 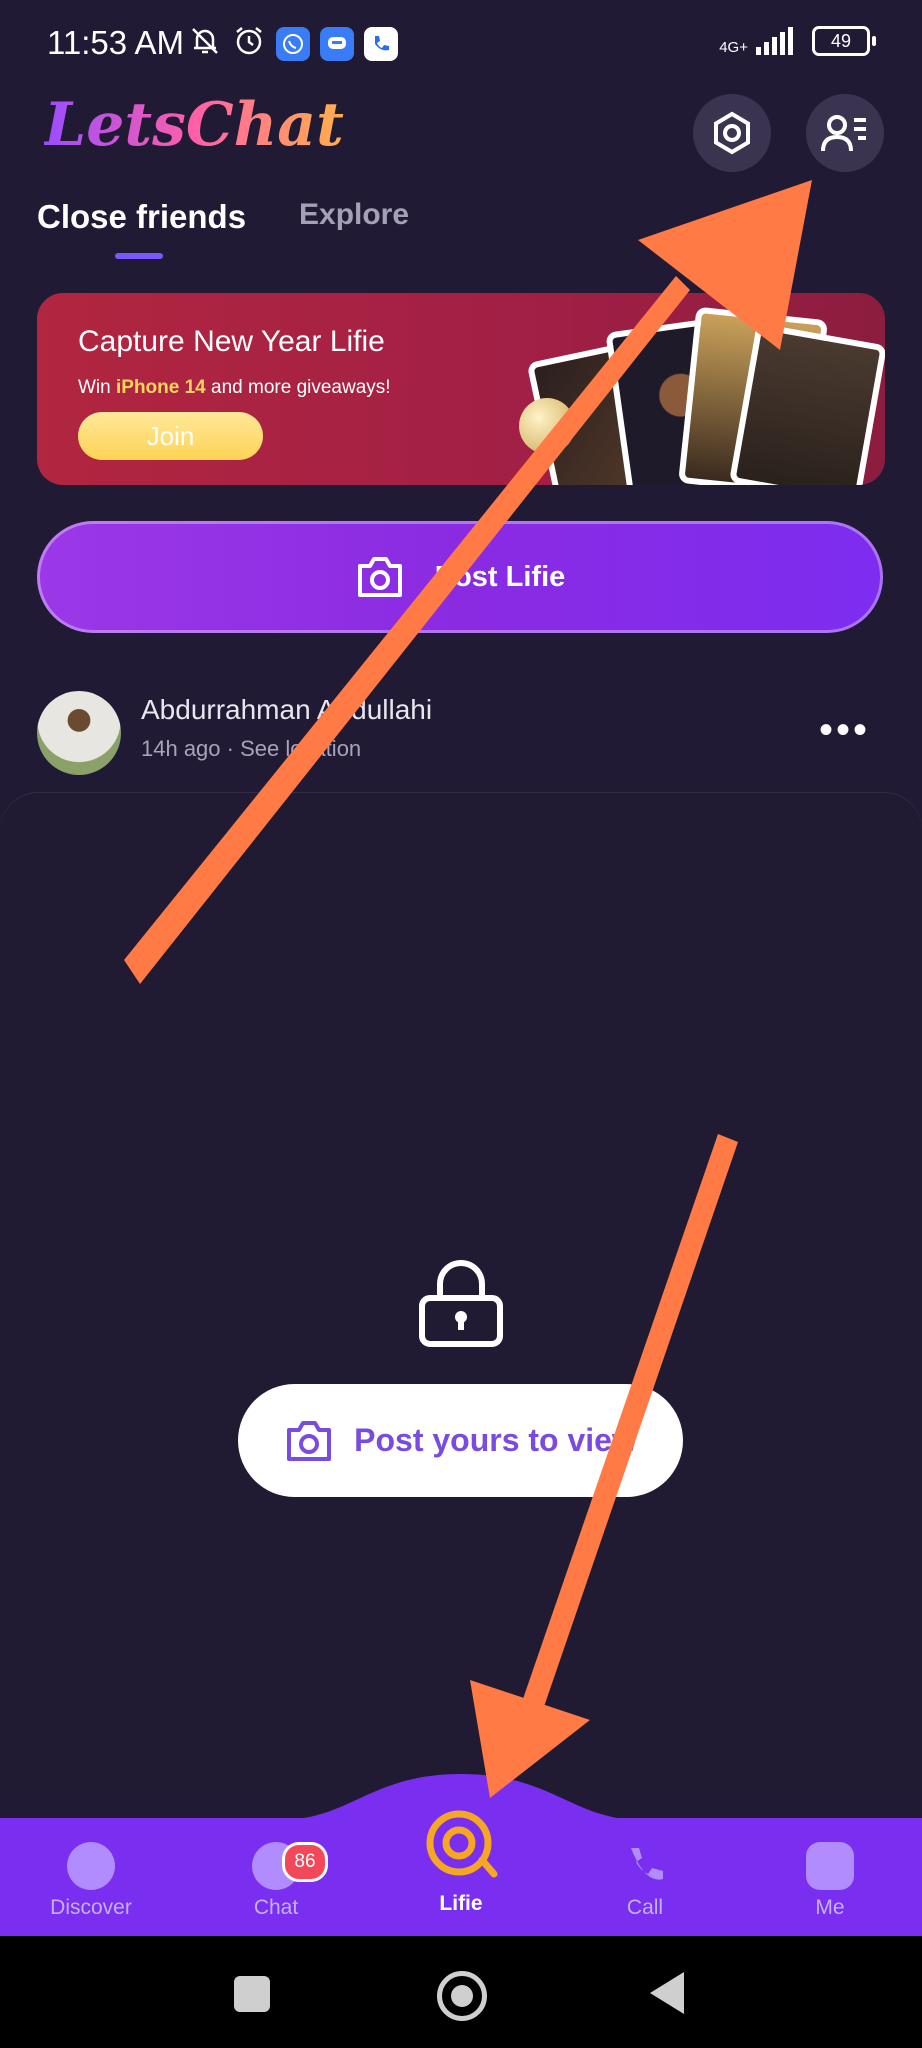 What do you see at coordinates (381, 43) in the screenshot?
I see `phone-app-icon` at bounding box center [381, 43].